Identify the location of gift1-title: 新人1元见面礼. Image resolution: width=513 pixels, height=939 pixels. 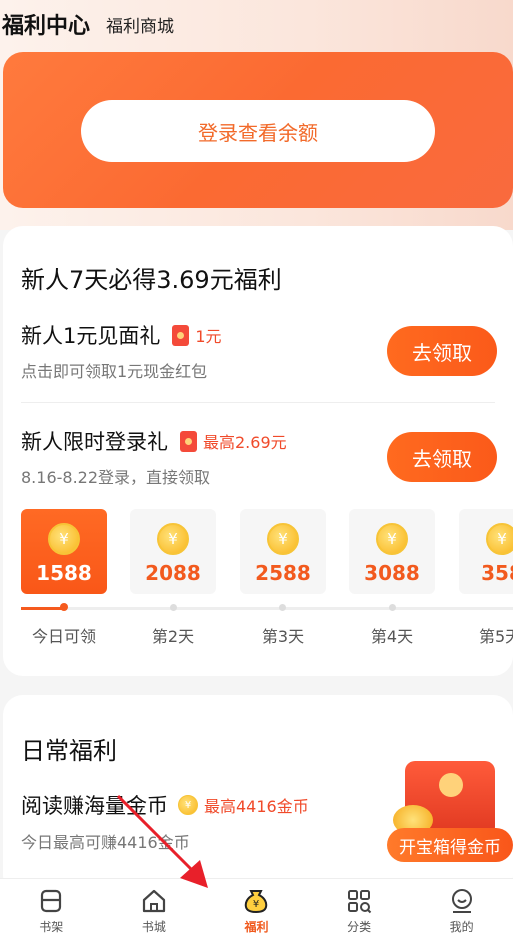
(91, 336).